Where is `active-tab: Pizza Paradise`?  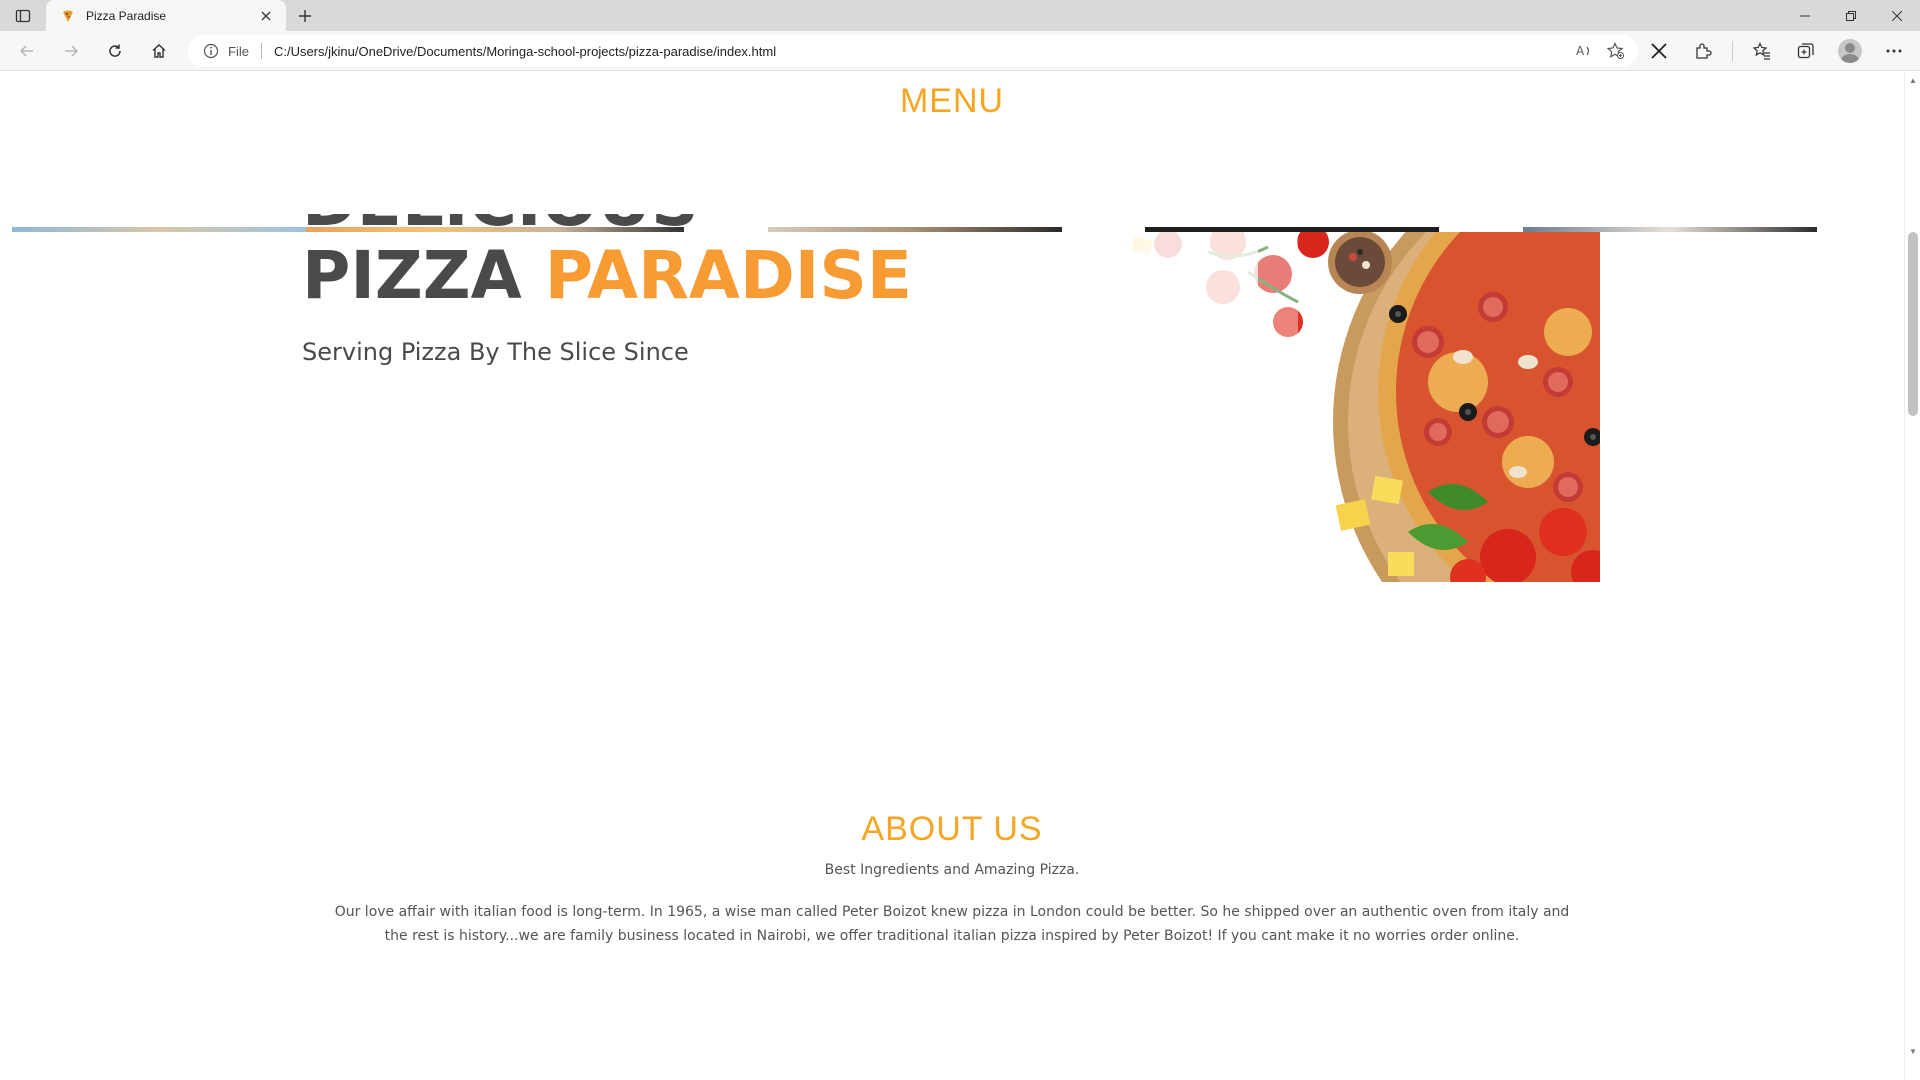
active-tab: Pizza Paradise is located at coordinates (166, 15).